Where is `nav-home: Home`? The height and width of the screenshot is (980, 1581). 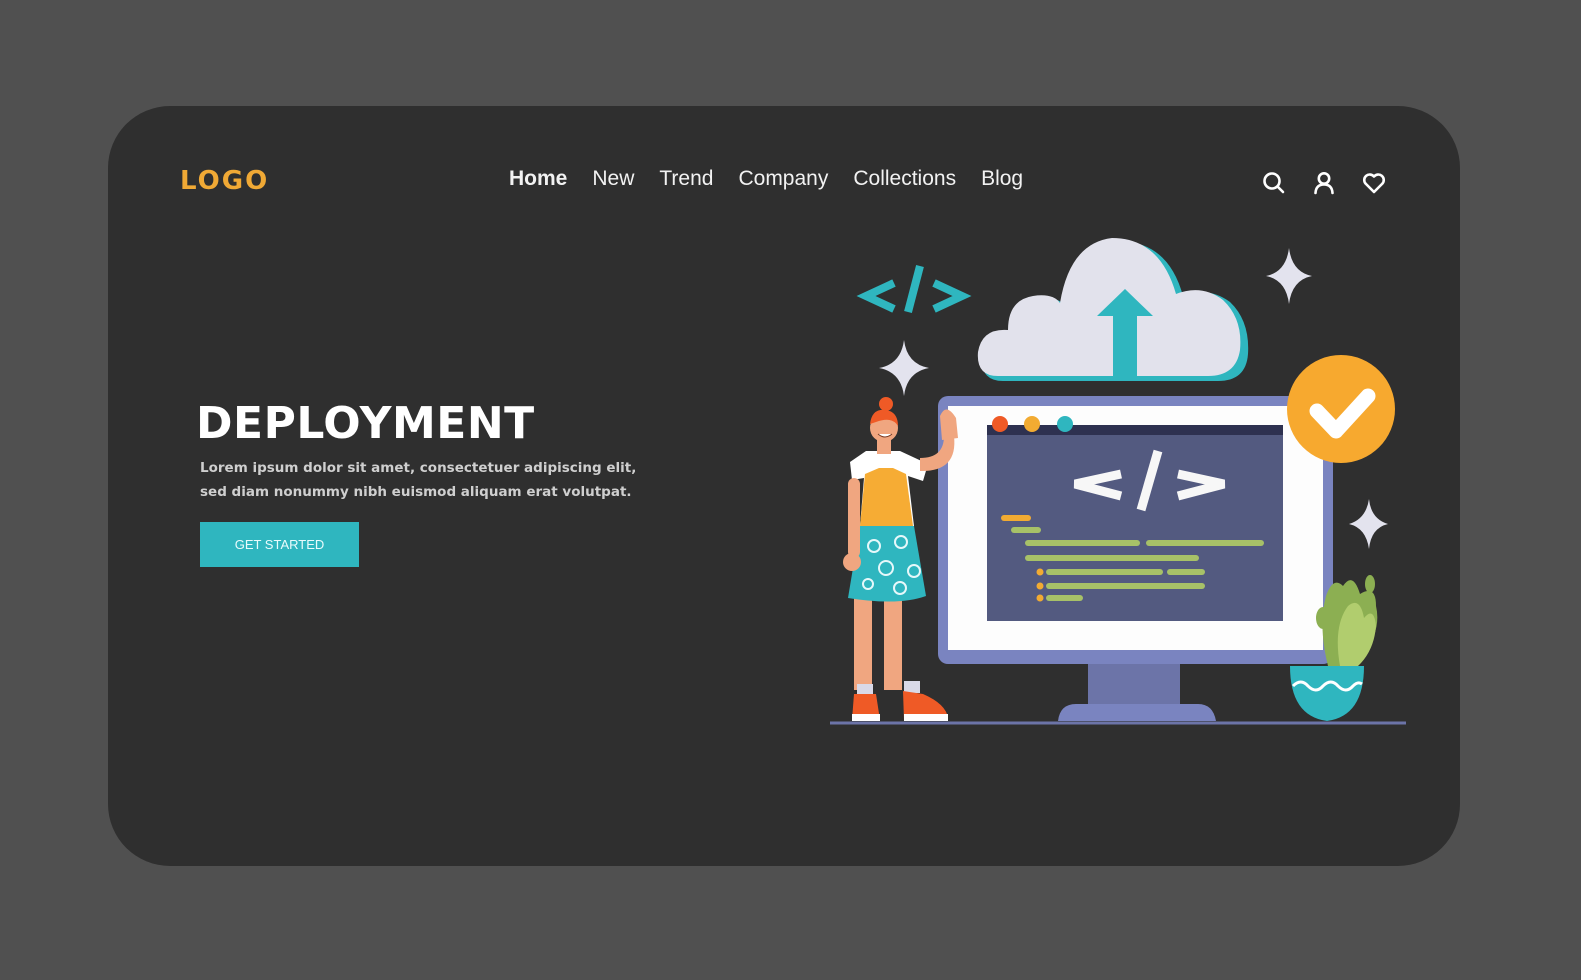
nav-home: Home is located at coordinates (538, 179).